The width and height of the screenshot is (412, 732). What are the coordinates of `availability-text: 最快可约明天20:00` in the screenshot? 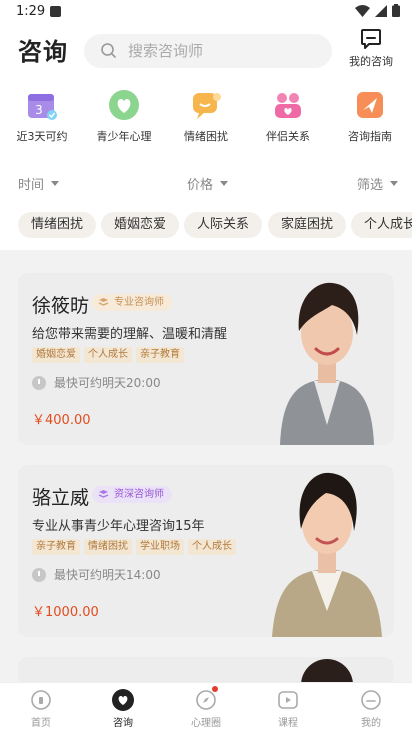 It's located at (107, 383).